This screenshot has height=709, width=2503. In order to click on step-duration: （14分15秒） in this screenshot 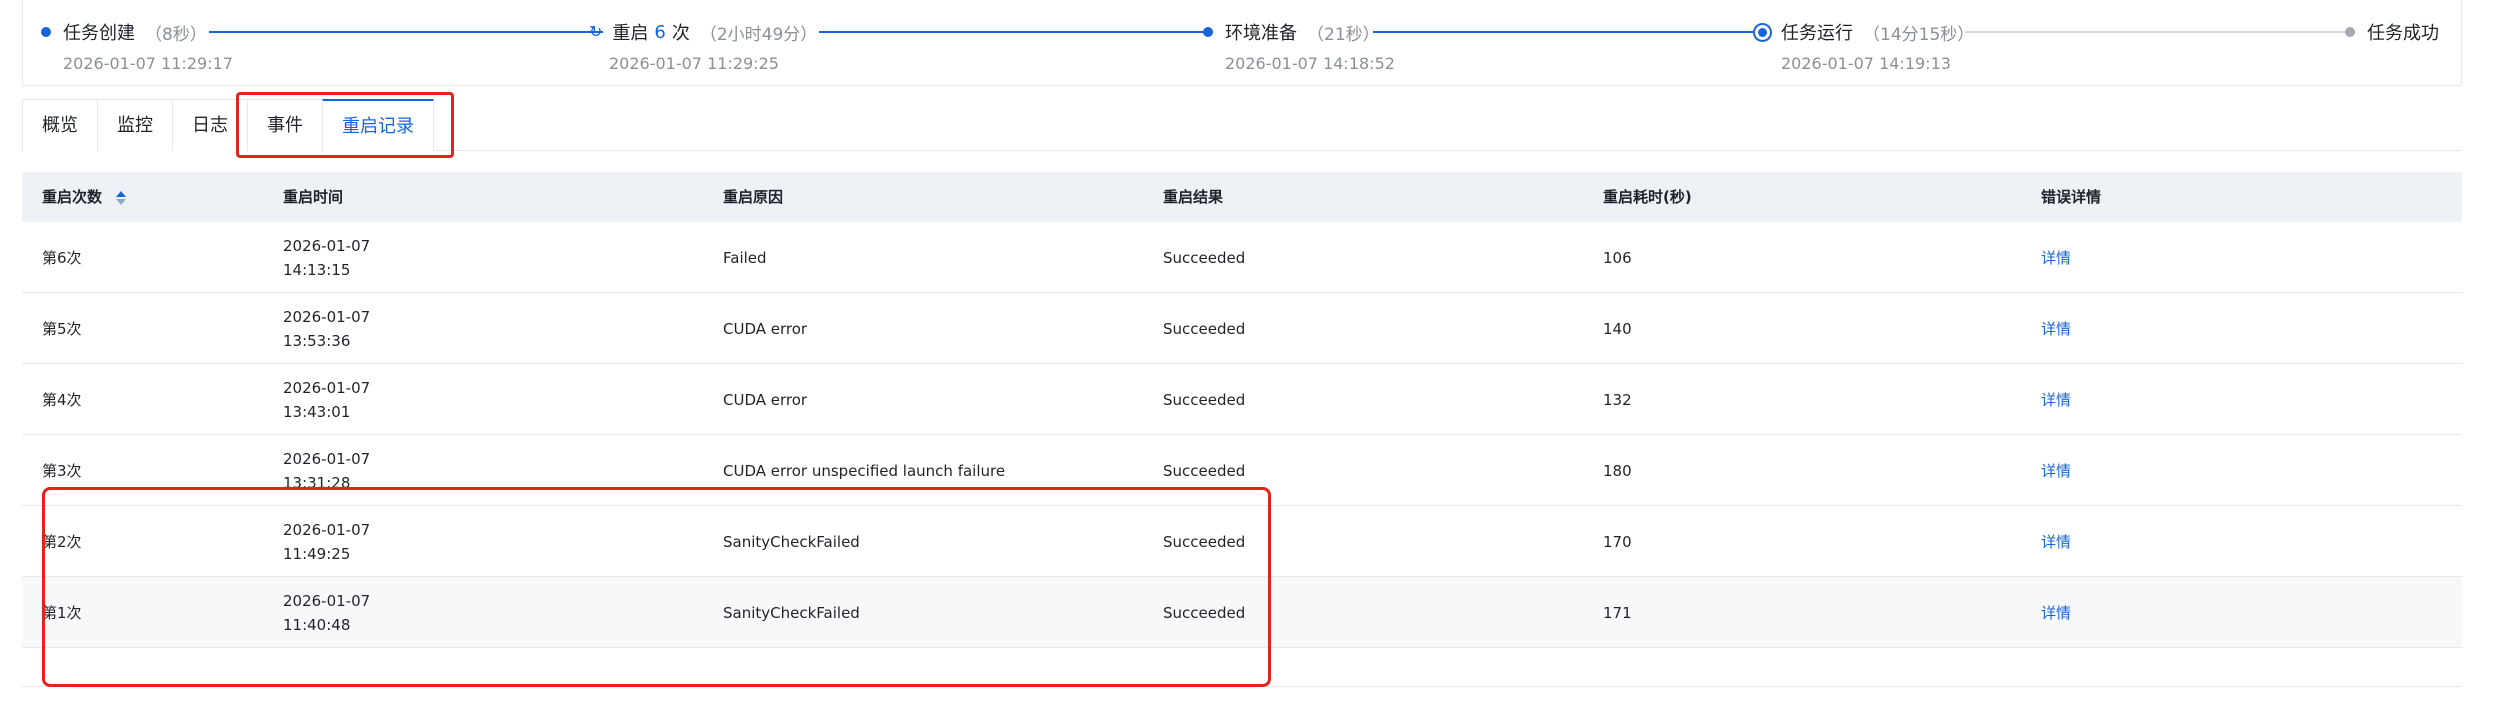, I will do `click(1919, 34)`.